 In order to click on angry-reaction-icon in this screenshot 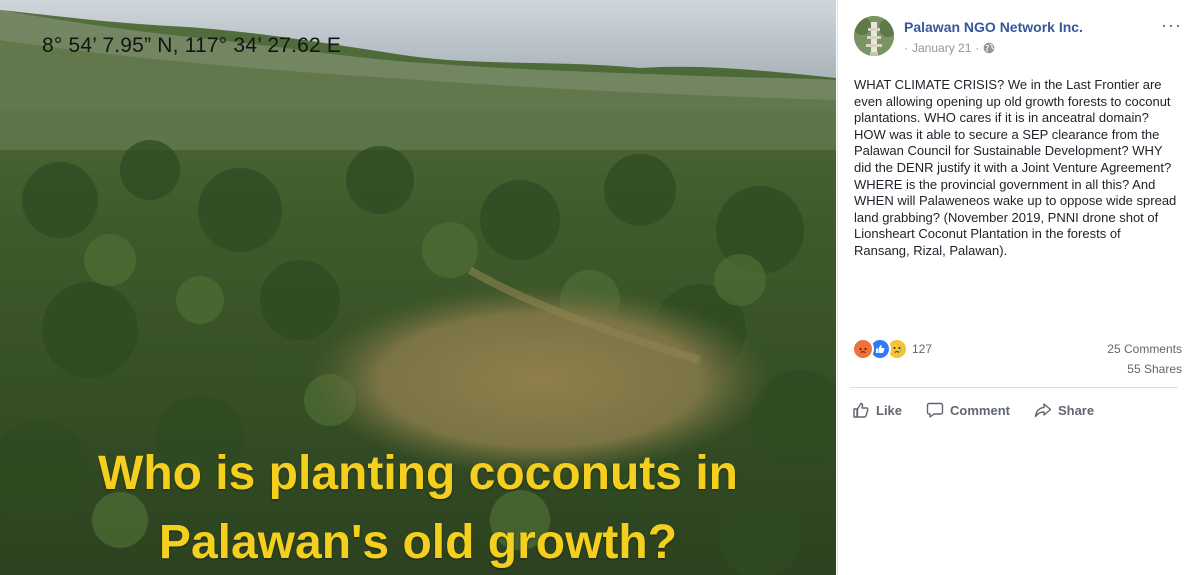, I will do `click(863, 349)`.